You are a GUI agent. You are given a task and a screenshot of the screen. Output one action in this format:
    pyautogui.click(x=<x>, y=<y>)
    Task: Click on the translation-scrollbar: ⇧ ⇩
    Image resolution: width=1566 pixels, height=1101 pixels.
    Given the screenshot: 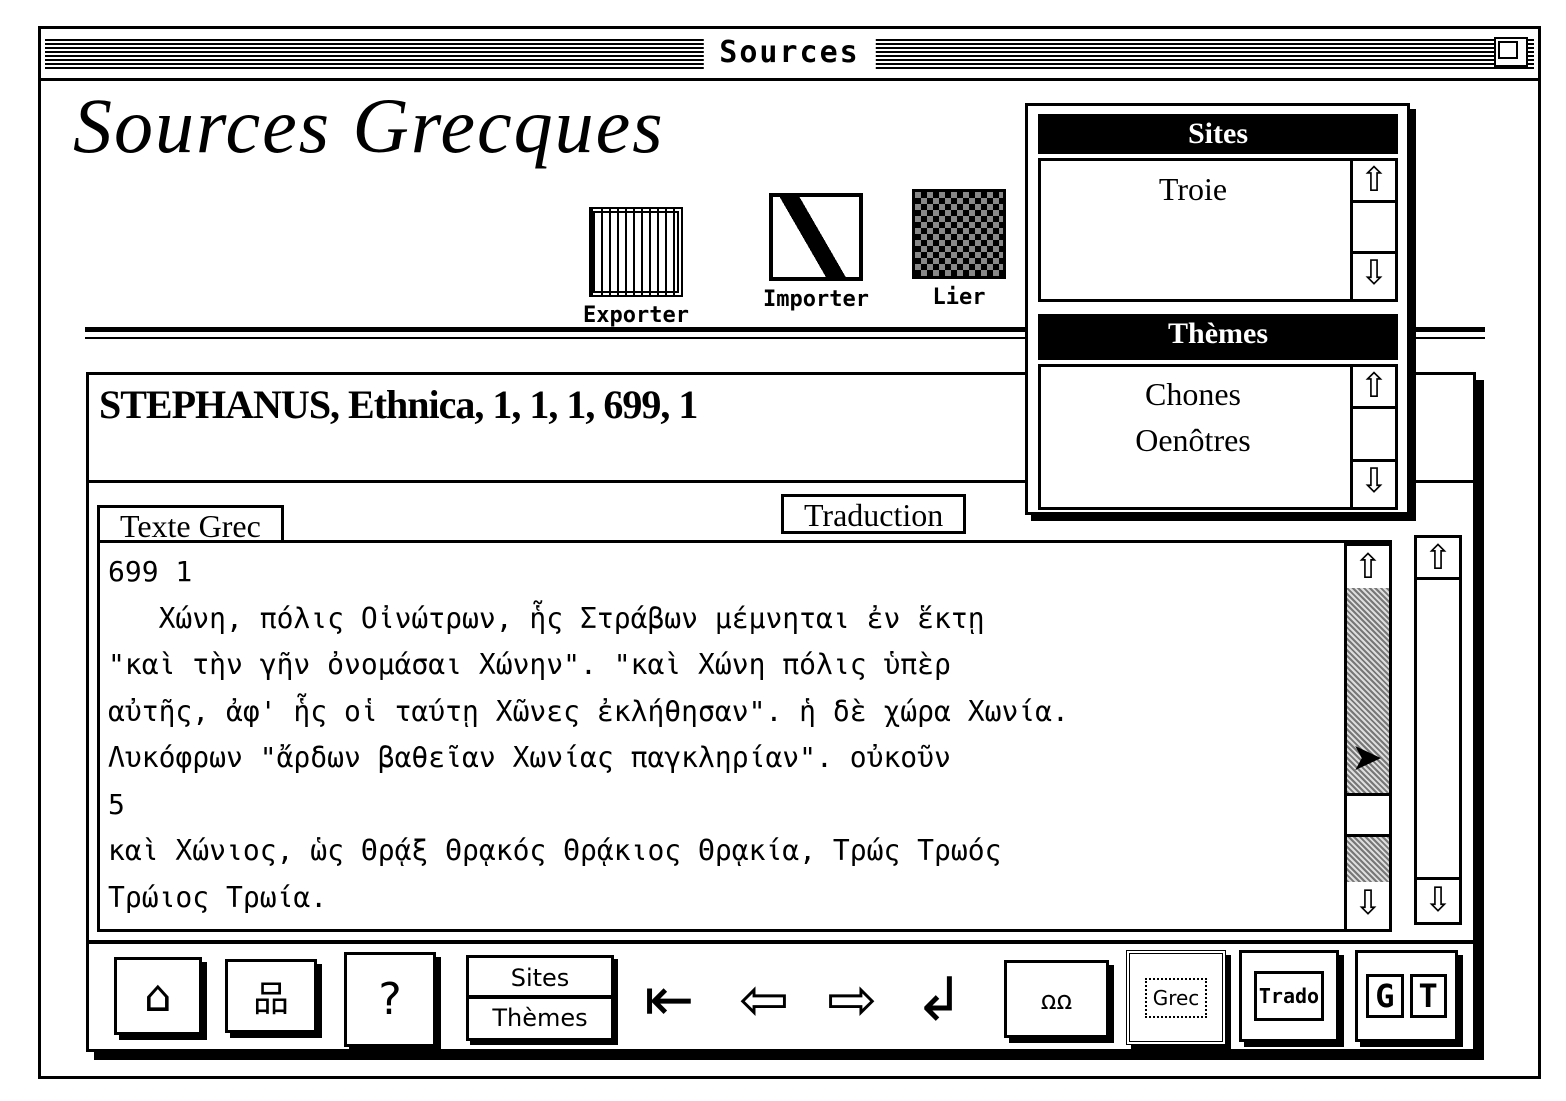 What is the action you would take?
    pyautogui.click(x=1438, y=730)
    